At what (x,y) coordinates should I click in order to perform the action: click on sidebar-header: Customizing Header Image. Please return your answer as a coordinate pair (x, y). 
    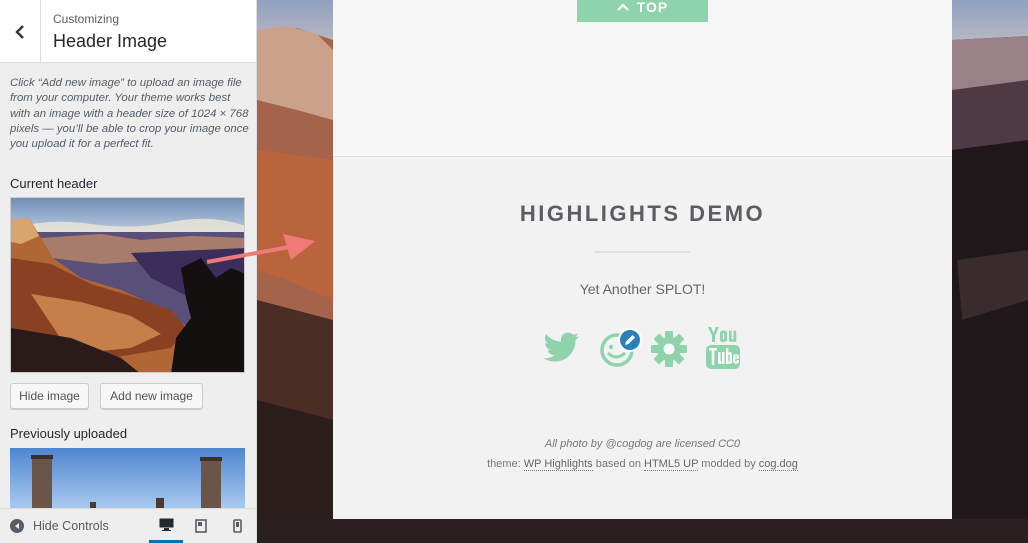
    Looking at the image, I should click on (128, 31).